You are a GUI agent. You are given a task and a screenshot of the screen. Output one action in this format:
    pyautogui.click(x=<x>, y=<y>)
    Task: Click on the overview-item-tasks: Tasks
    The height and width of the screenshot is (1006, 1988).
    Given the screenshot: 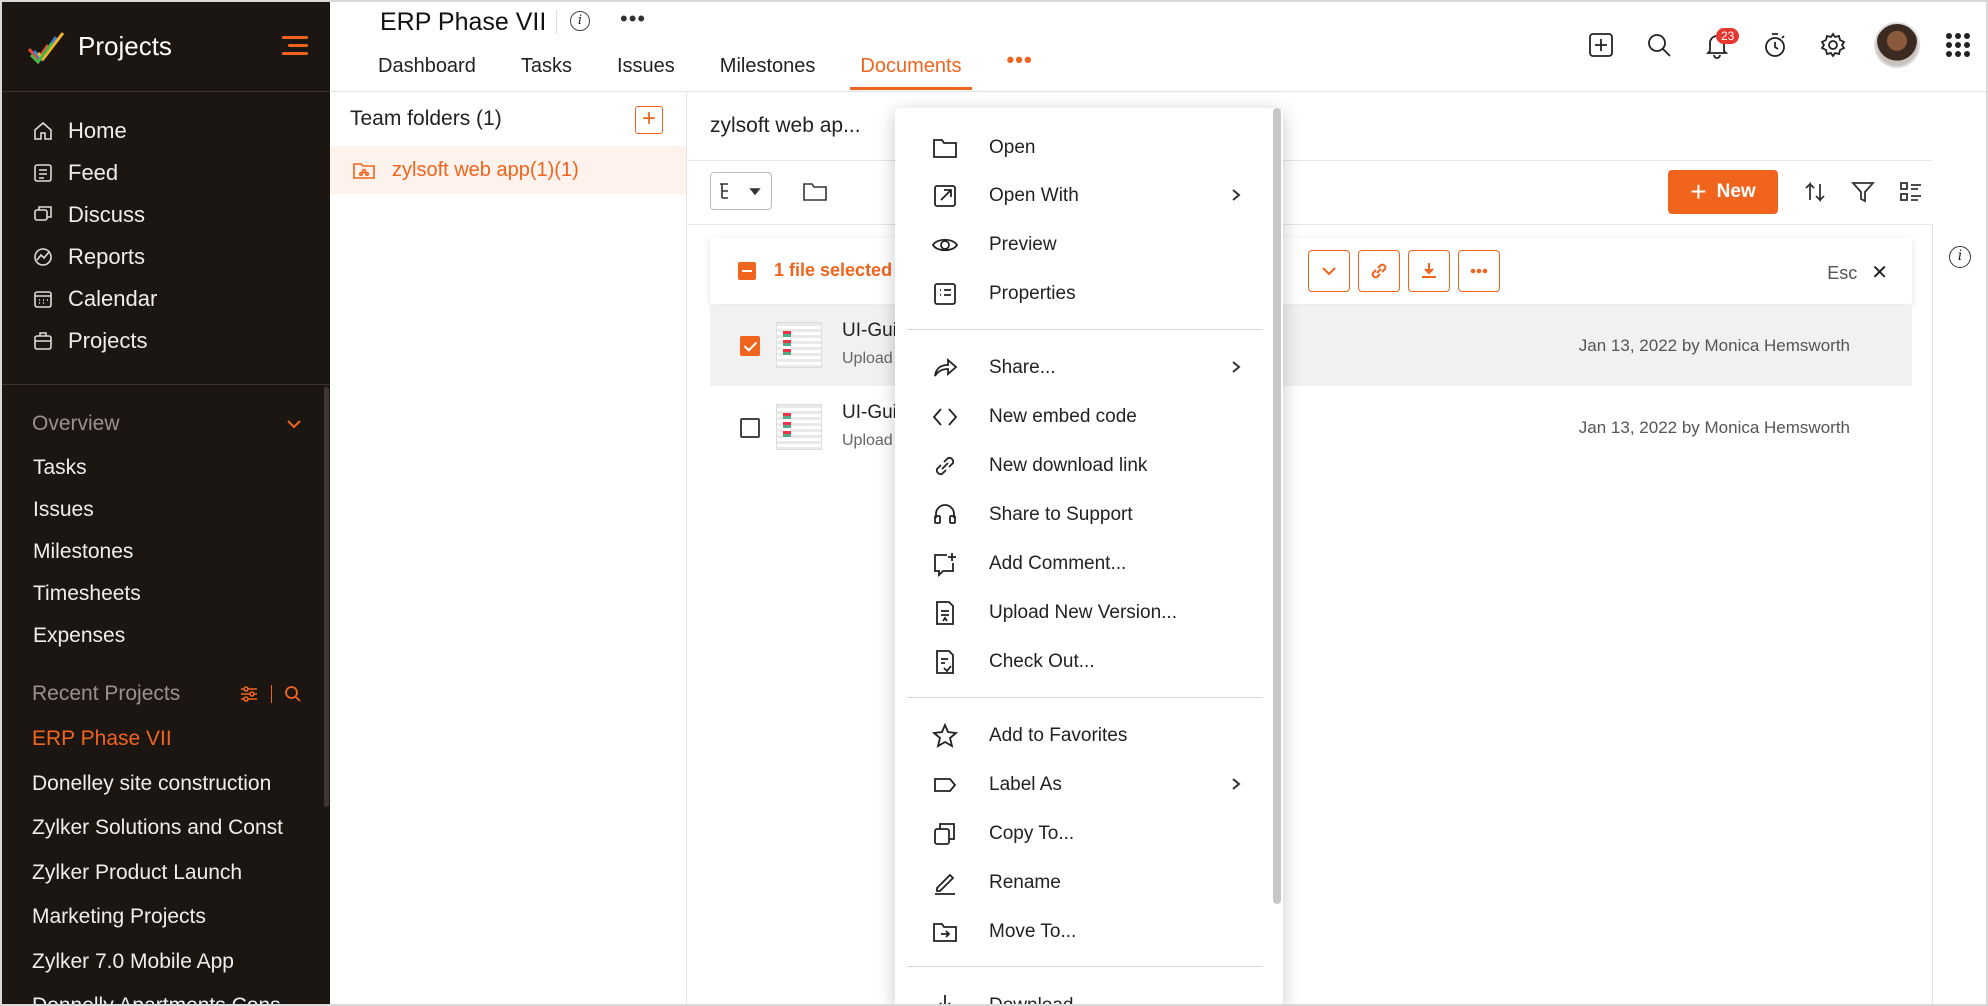 What is the action you would take?
    pyautogui.click(x=166, y=468)
    